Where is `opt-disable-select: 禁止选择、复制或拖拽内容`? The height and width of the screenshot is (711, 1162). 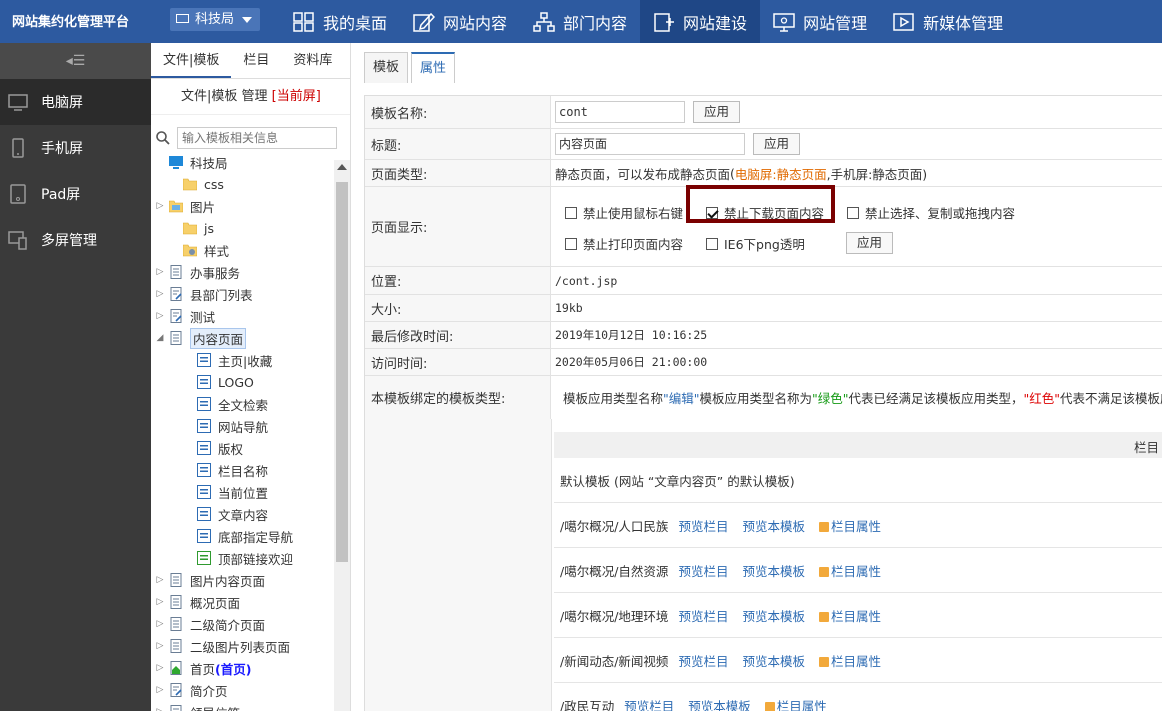
opt-disable-select: 禁止选择、复制或拖拽内容 is located at coordinates (931, 212).